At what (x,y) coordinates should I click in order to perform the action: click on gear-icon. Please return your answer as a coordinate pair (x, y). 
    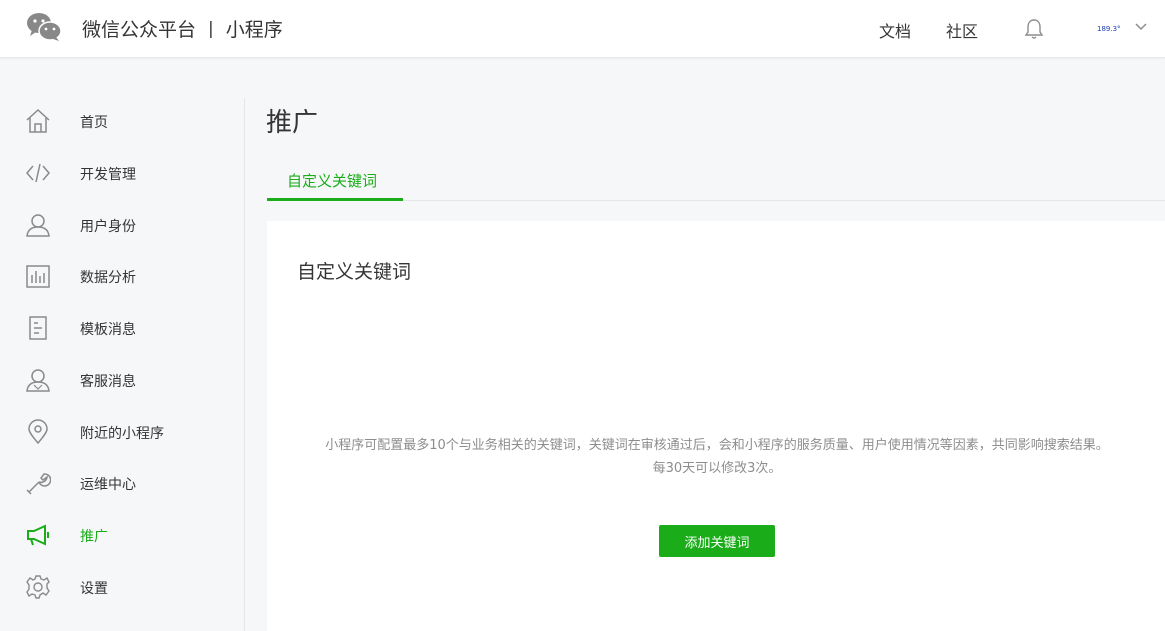
    Looking at the image, I should click on (38, 587).